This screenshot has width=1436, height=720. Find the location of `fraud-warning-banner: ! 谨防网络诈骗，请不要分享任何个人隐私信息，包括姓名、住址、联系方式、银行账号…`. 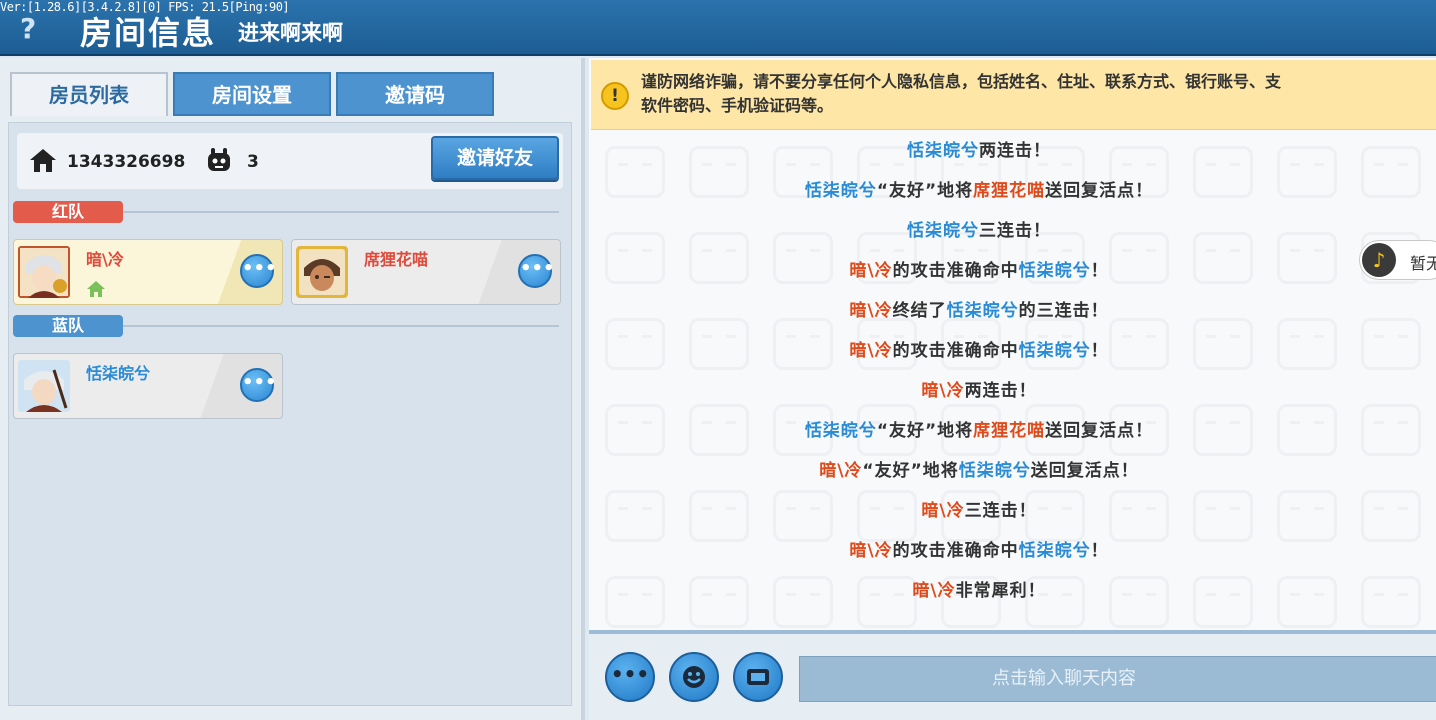

fraud-warning-banner: ! 谨防网络诈骗，请不要分享任何个人隐私信息，包括姓名、住址、联系方式、银行账号… is located at coordinates (1013, 95).